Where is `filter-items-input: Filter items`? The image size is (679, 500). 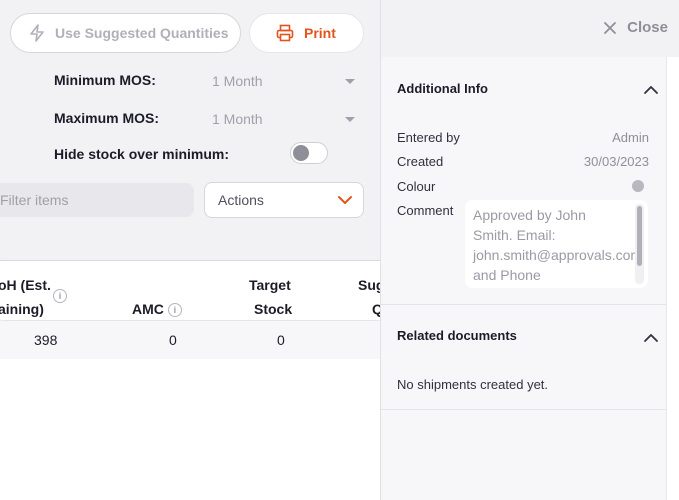
filter-items-input: Filter items is located at coordinates (97, 200).